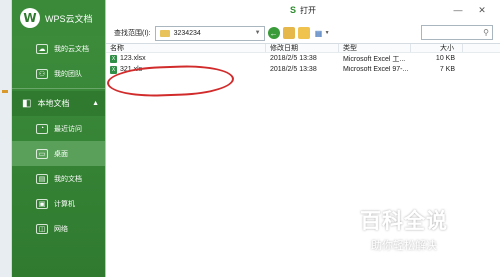 The height and width of the screenshot is (277, 500). I want to click on view-menu-icon: ▦, so click(319, 33).